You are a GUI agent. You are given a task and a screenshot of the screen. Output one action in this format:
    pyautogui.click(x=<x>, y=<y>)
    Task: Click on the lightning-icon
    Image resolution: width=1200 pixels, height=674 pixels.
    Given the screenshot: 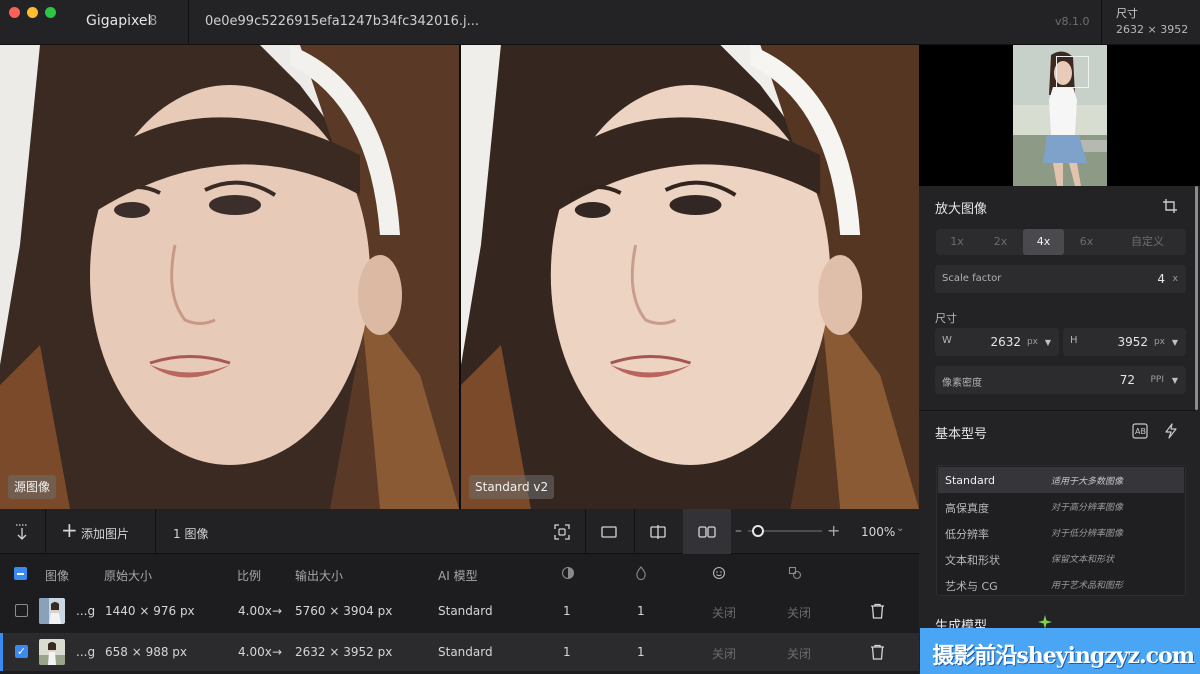 What is the action you would take?
    pyautogui.click(x=1171, y=431)
    